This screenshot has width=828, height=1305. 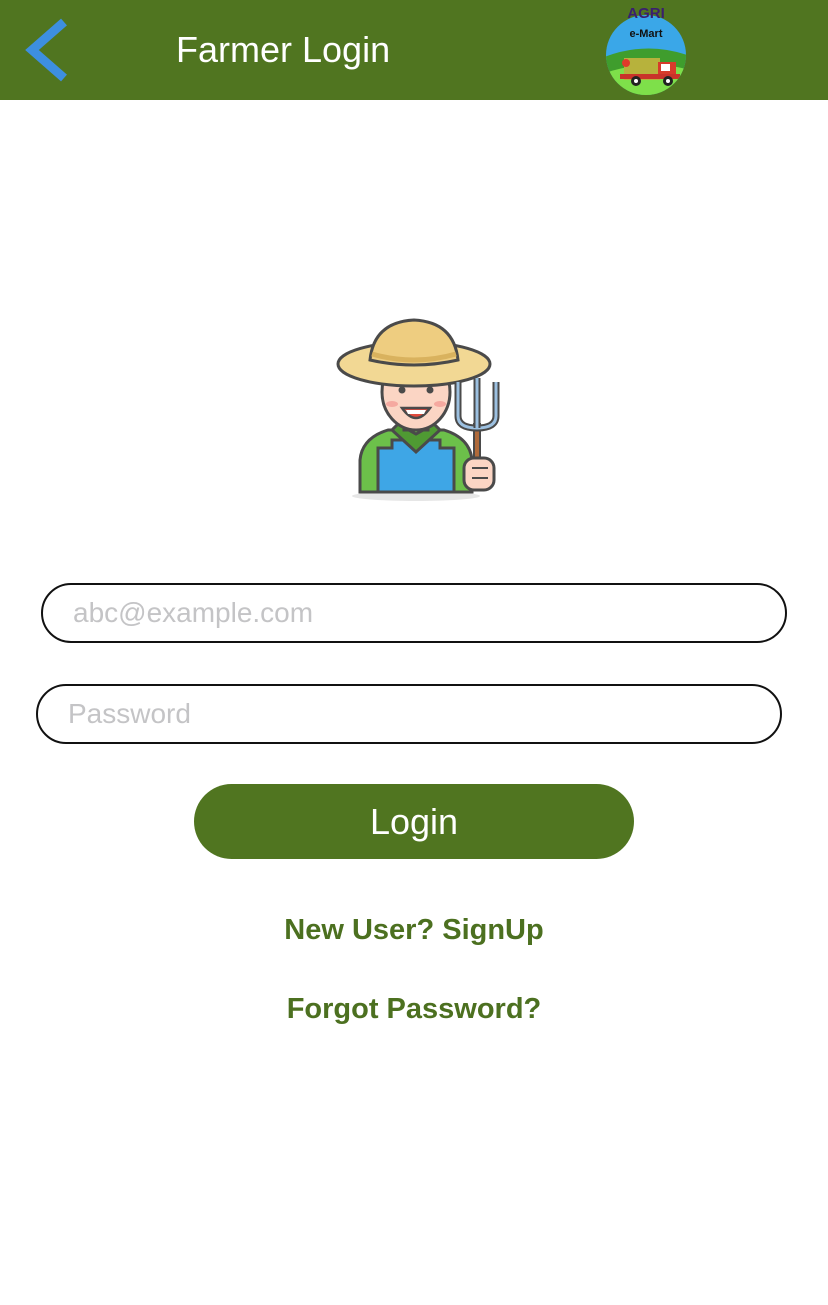 I want to click on email-field, so click(x=414, y=613).